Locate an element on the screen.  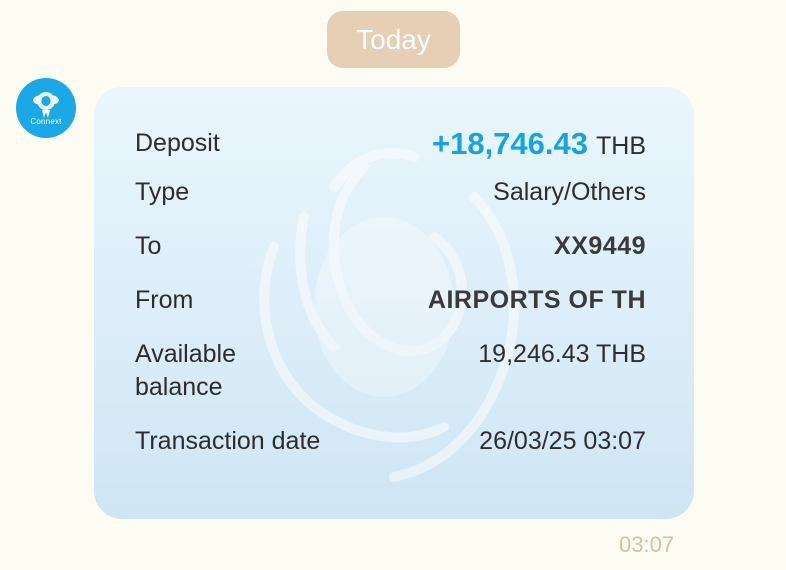
deposit-row: Deposit +18,746.43 THB is located at coordinates (390, 145).